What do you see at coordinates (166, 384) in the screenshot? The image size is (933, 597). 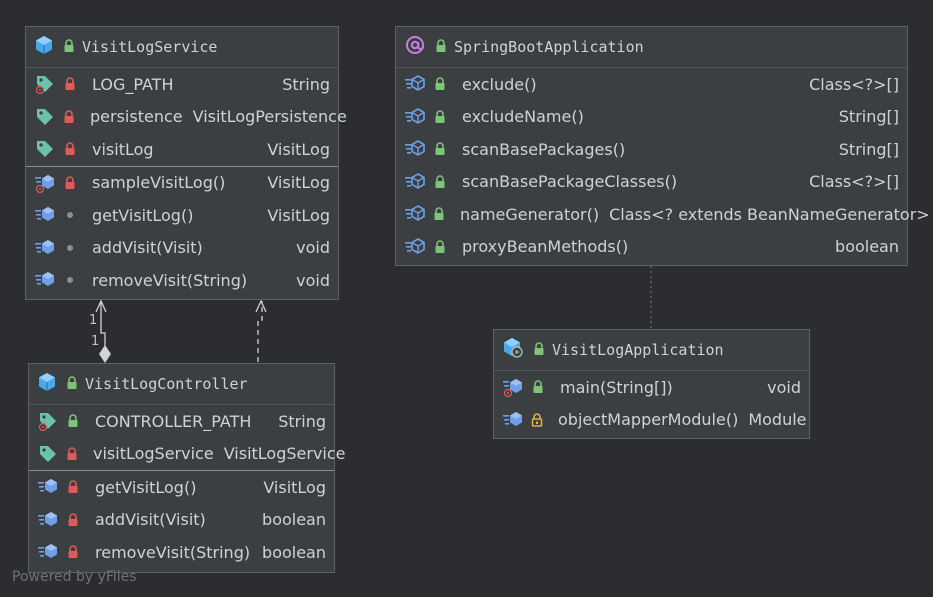 I see `class-title: VisitLogController` at bounding box center [166, 384].